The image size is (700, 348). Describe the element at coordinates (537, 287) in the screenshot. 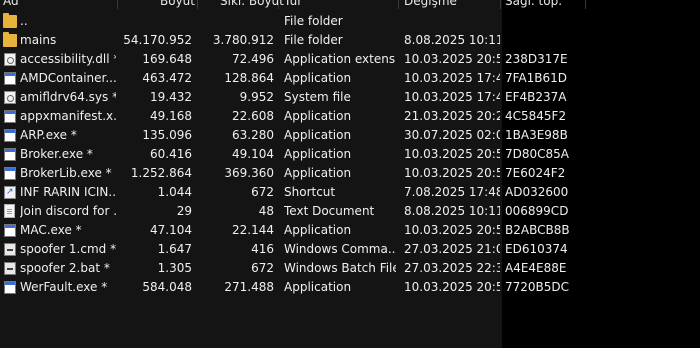

I see `file-crc: 7720B5DC` at that location.